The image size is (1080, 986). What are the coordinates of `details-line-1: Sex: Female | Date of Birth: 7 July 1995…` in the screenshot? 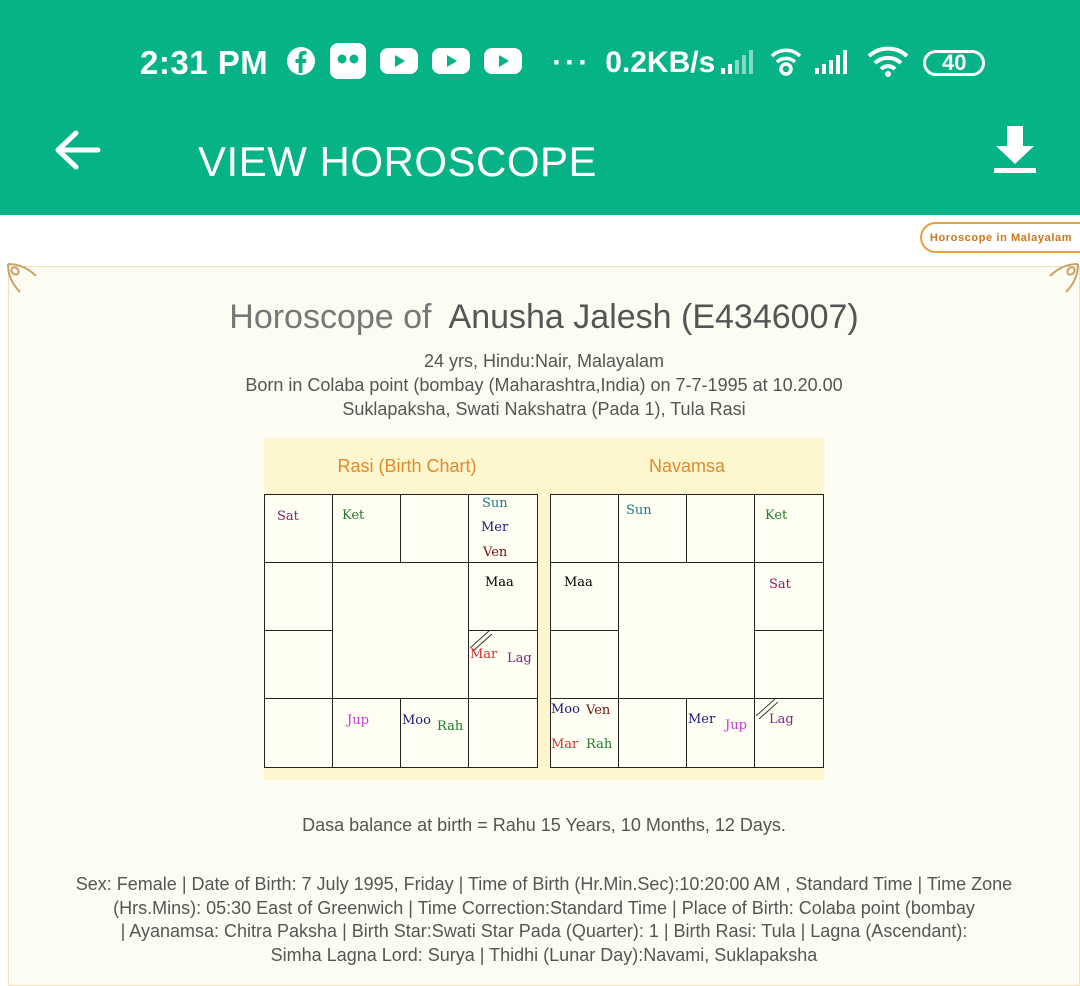 It's located at (544, 884).